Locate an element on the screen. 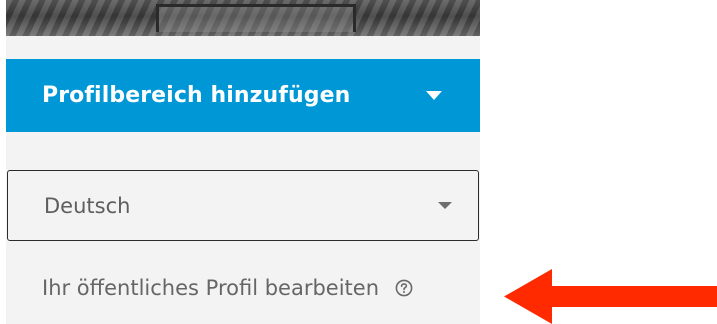  cover-photo-frame is located at coordinates (256, 18).